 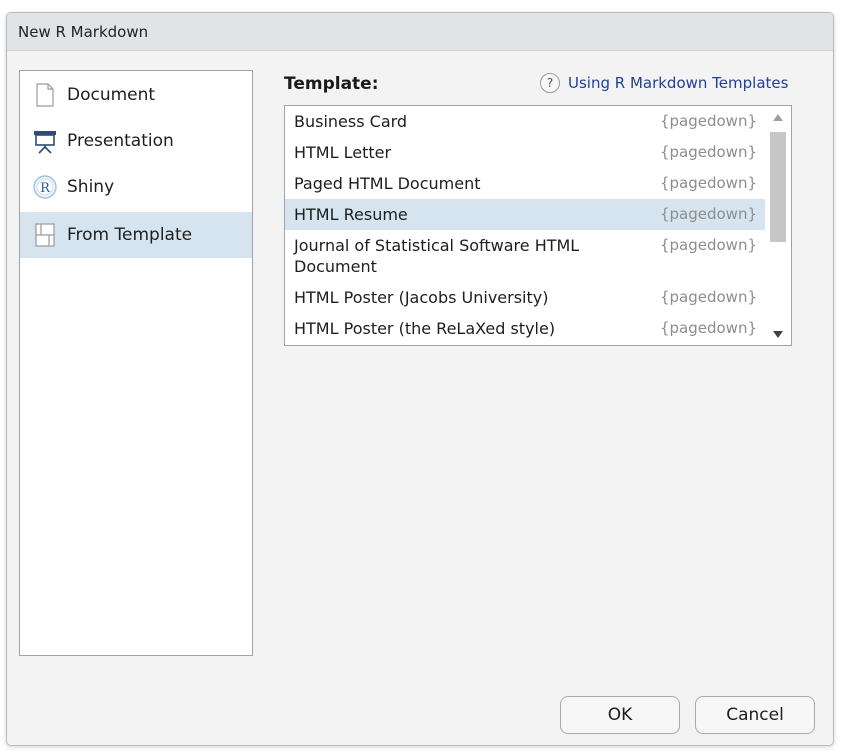 I want to click on help-link-text: Using R Markdown Templates, so click(x=678, y=83).